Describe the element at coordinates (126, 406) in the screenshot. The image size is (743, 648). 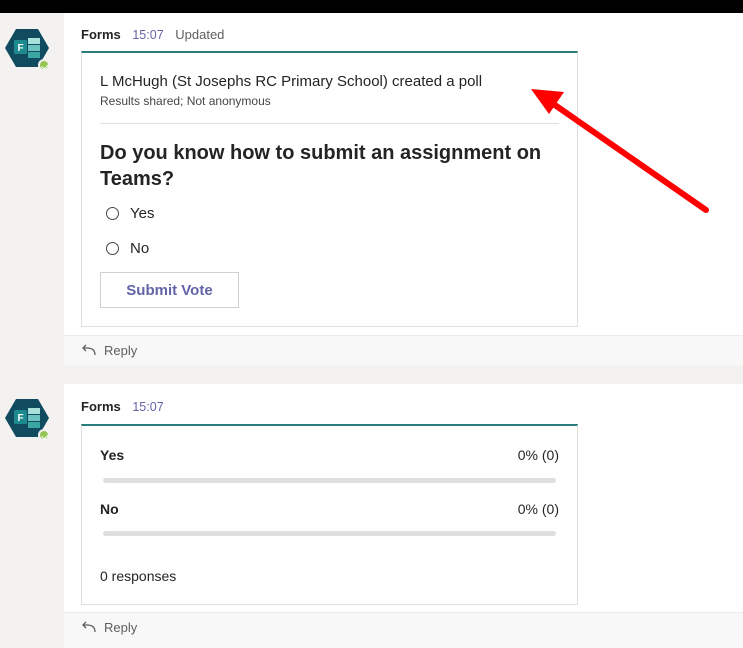
I see `message-header: Forms 15:07` at that location.